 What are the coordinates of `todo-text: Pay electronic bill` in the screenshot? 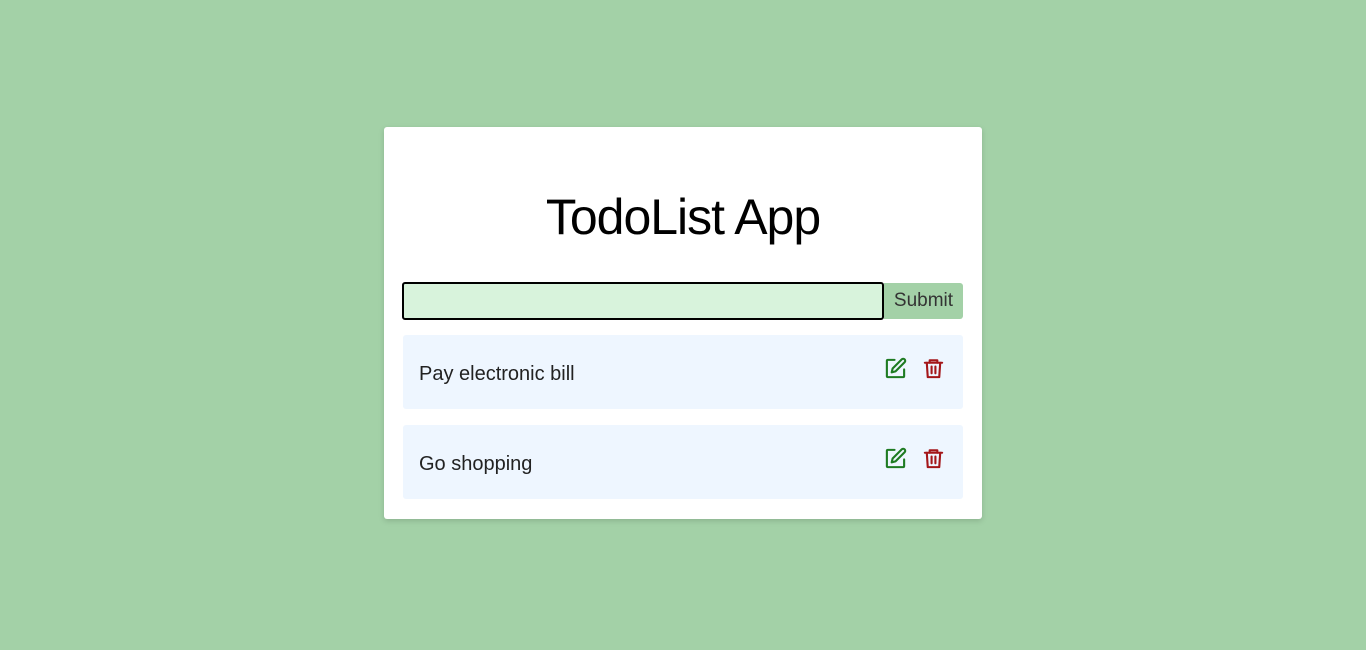 It's located at (497, 373).